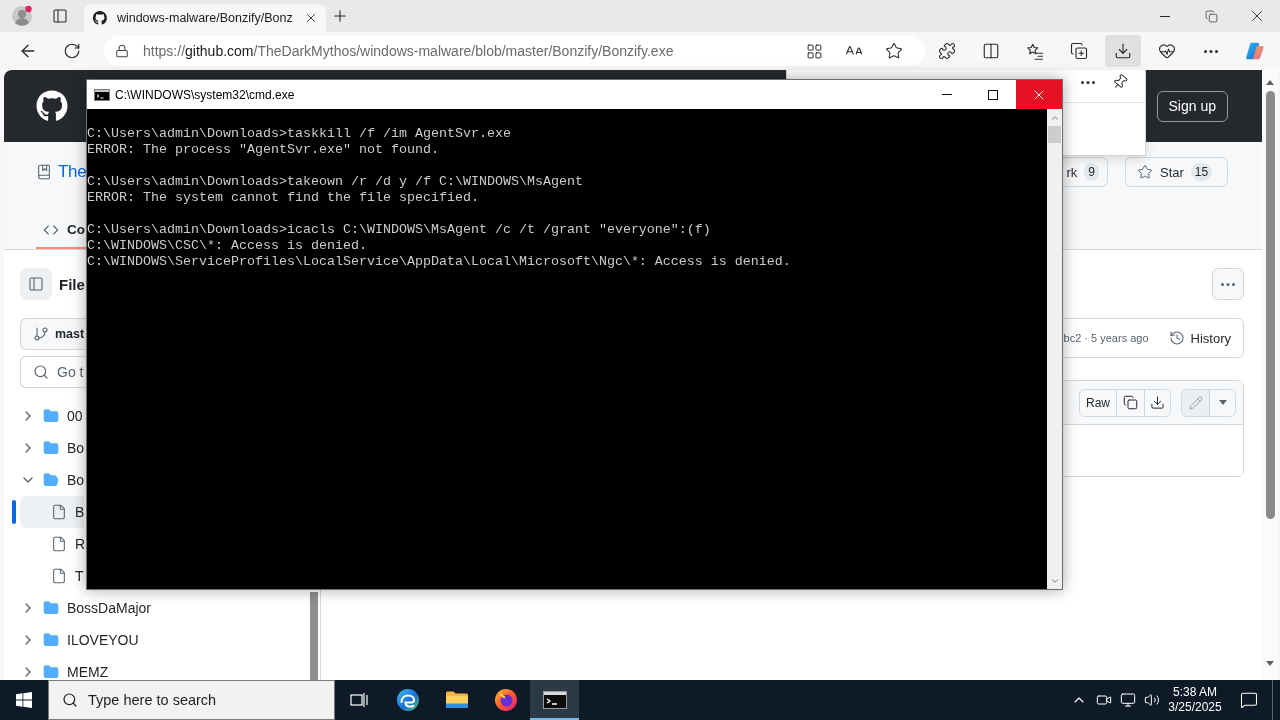  What do you see at coordinates (505, 700) in the screenshot?
I see `globe-app-icon` at bounding box center [505, 700].